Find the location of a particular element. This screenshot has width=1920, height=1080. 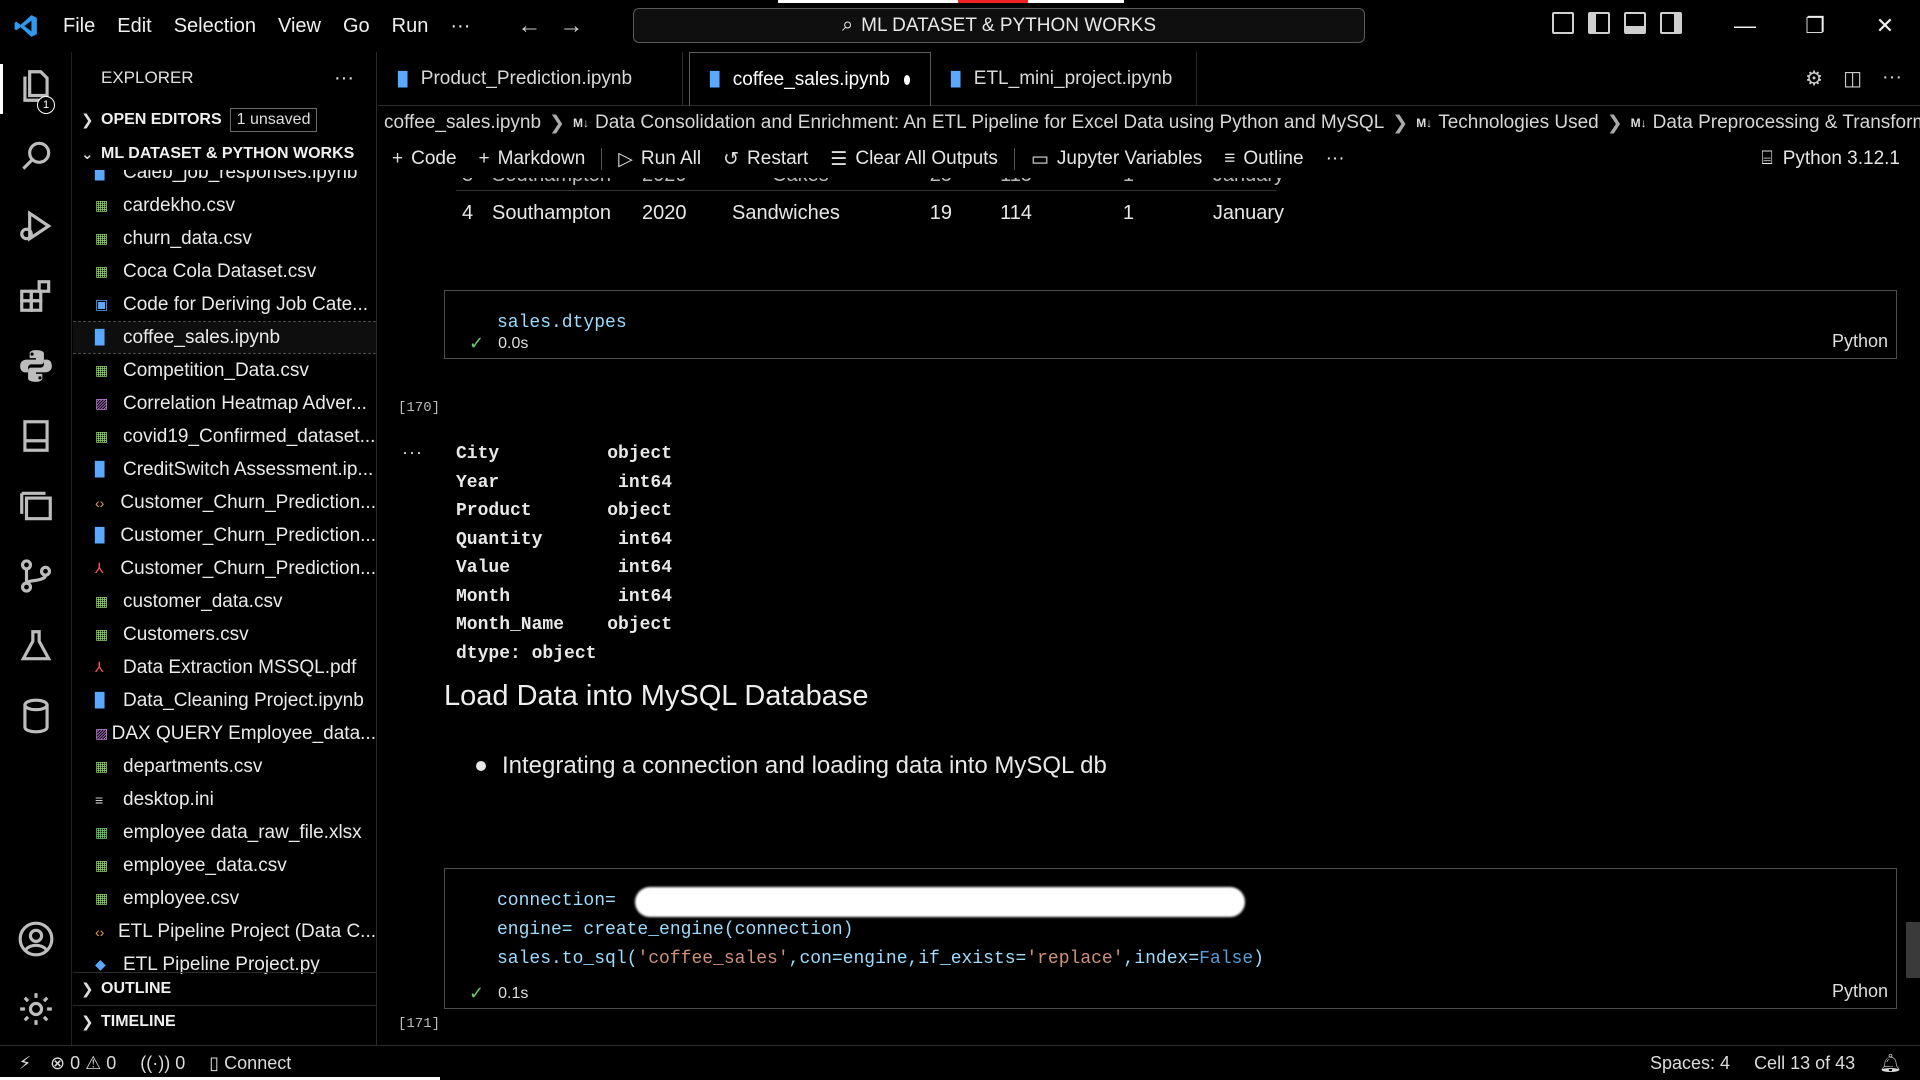

database-activity is located at coordinates (36, 716).